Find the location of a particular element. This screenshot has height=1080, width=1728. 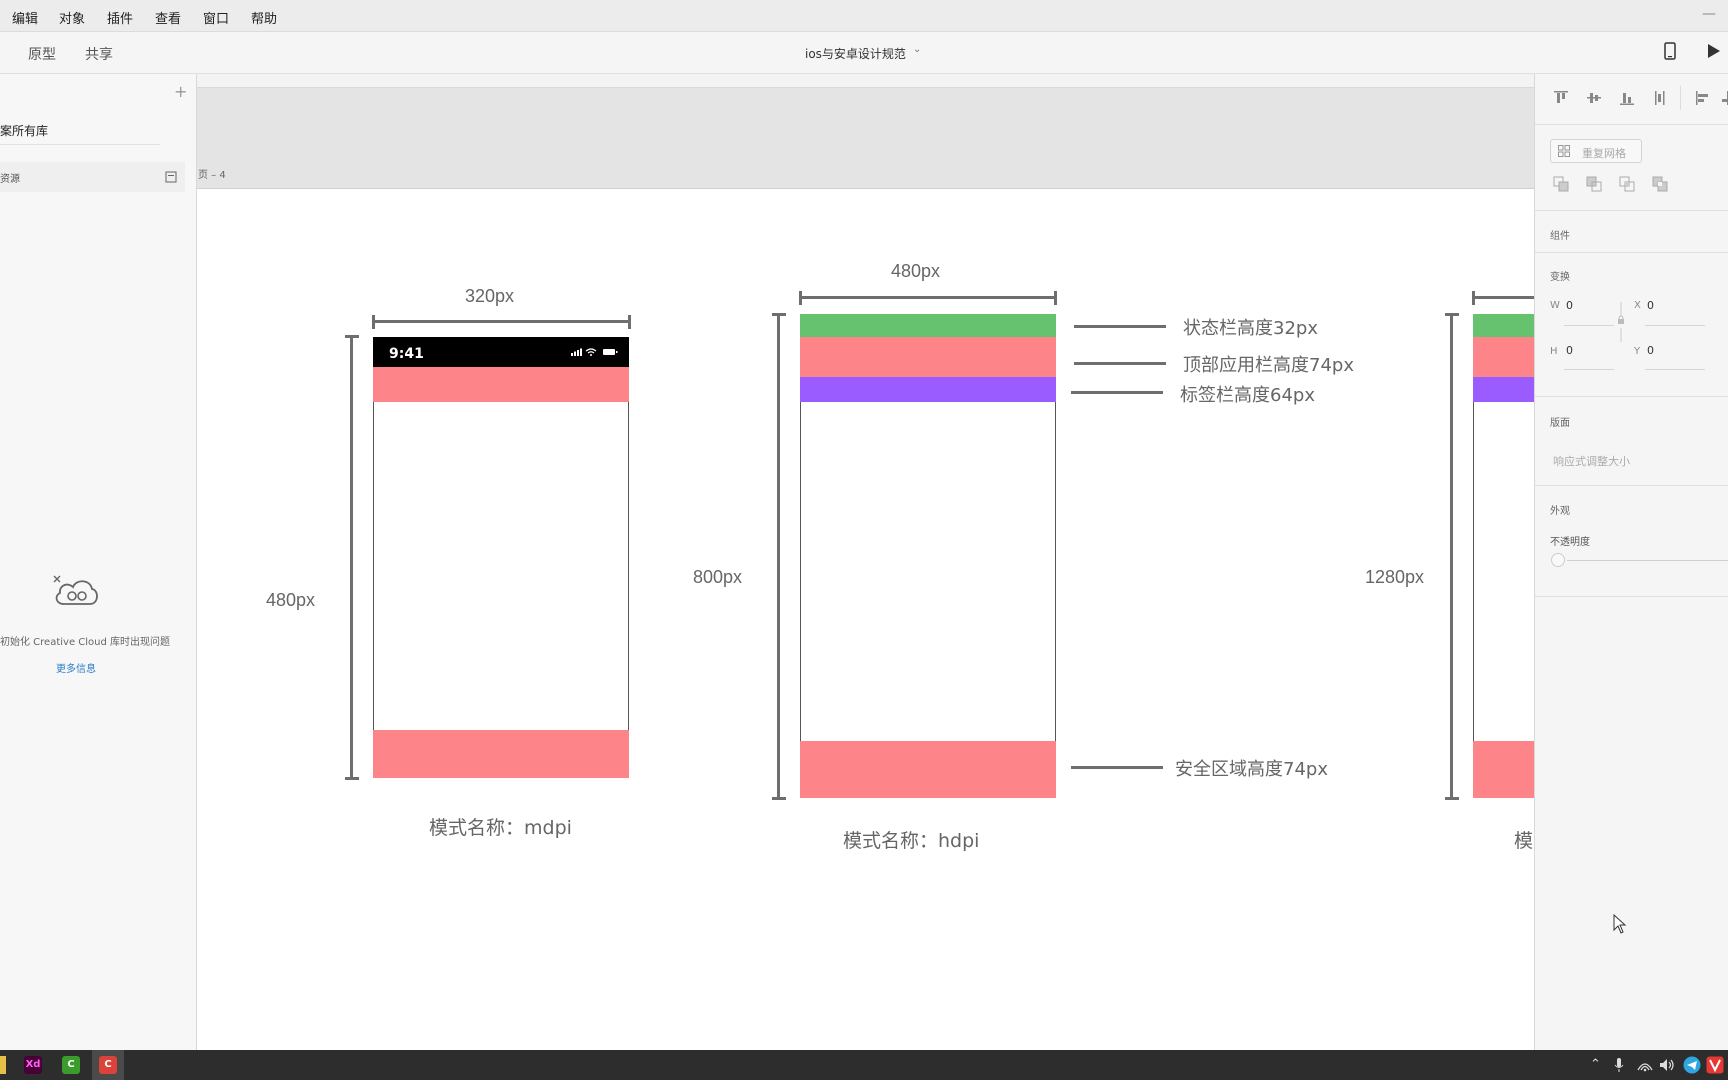

menu-plugins: 插件 is located at coordinates (120, 17).